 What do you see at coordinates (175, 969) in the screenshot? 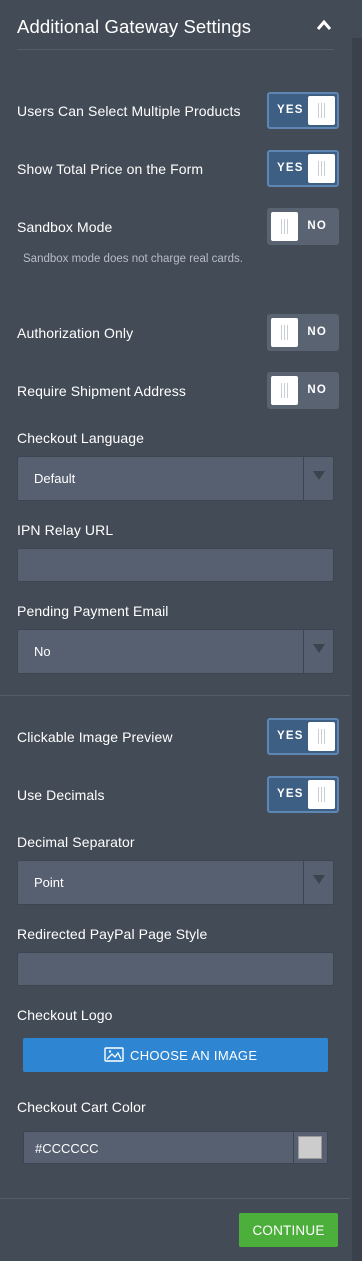
I see `page-style-input` at bounding box center [175, 969].